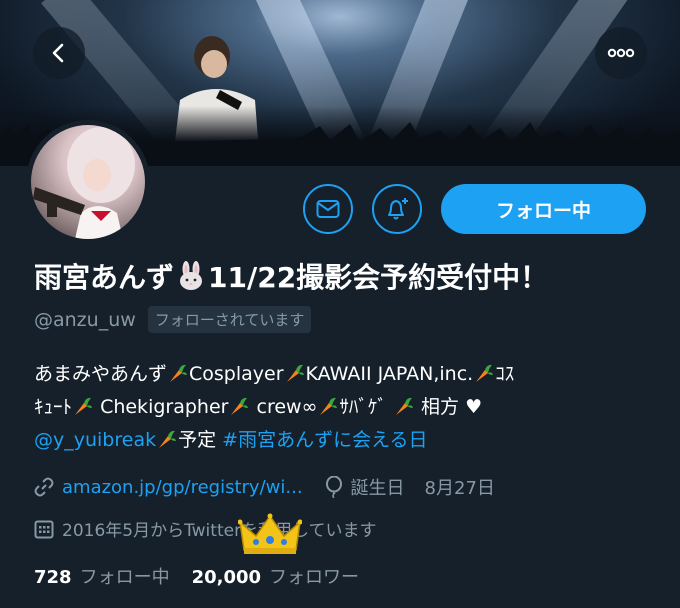 The height and width of the screenshot is (608, 680). I want to click on following-button: フォロー中, so click(543, 209).